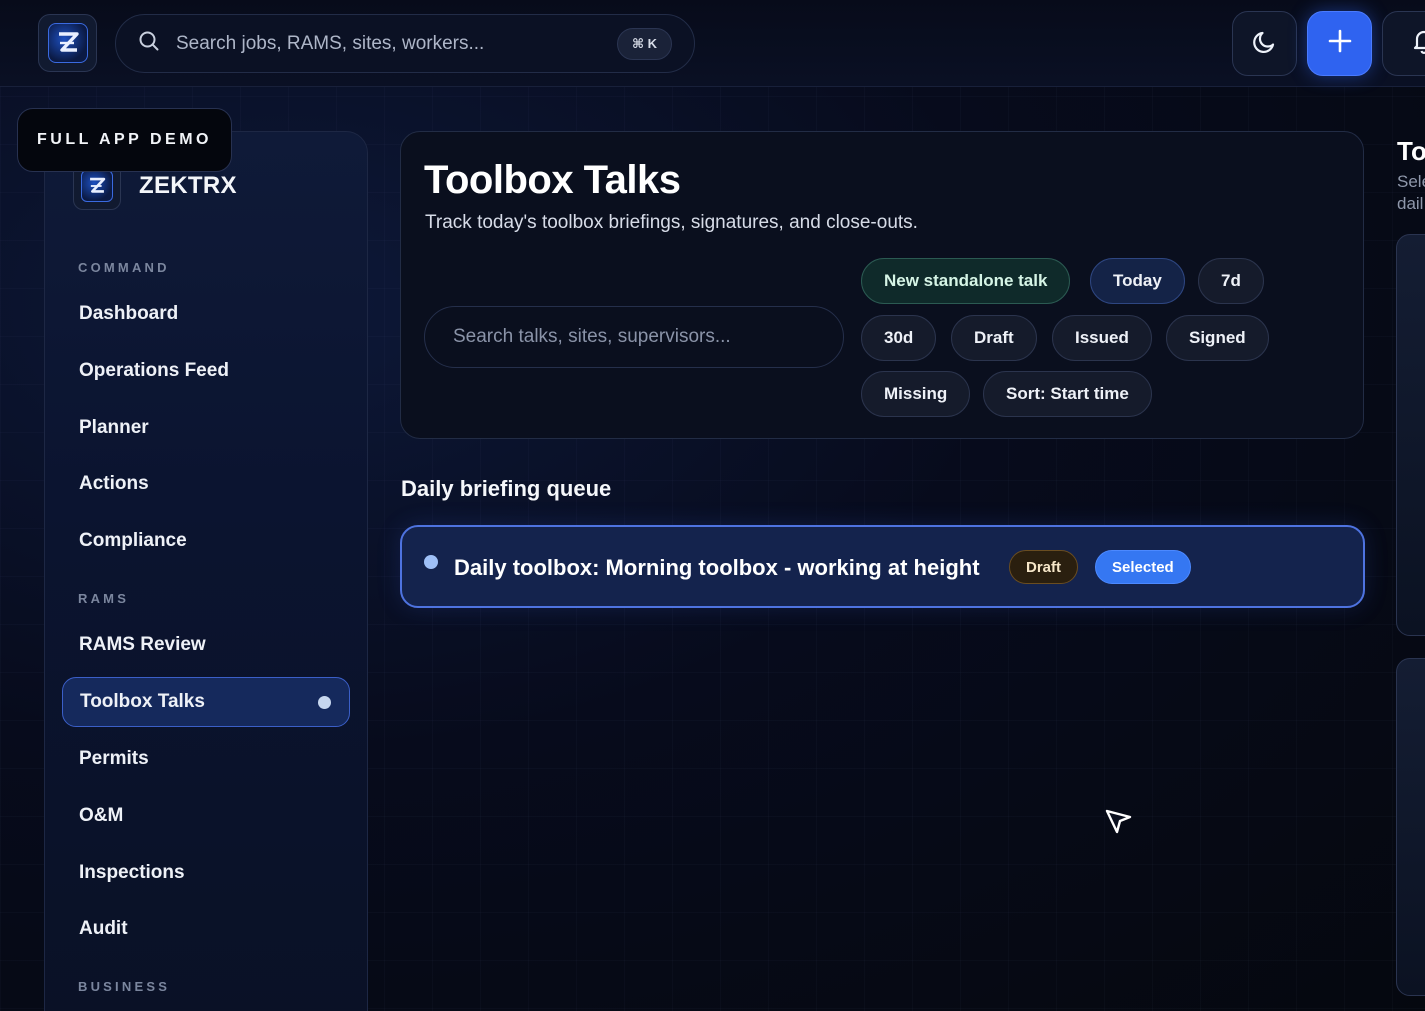 The image size is (1425, 1011). Describe the element at coordinates (142, 644) in the screenshot. I see `sidebar-item-label: RAMS Review` at that location.